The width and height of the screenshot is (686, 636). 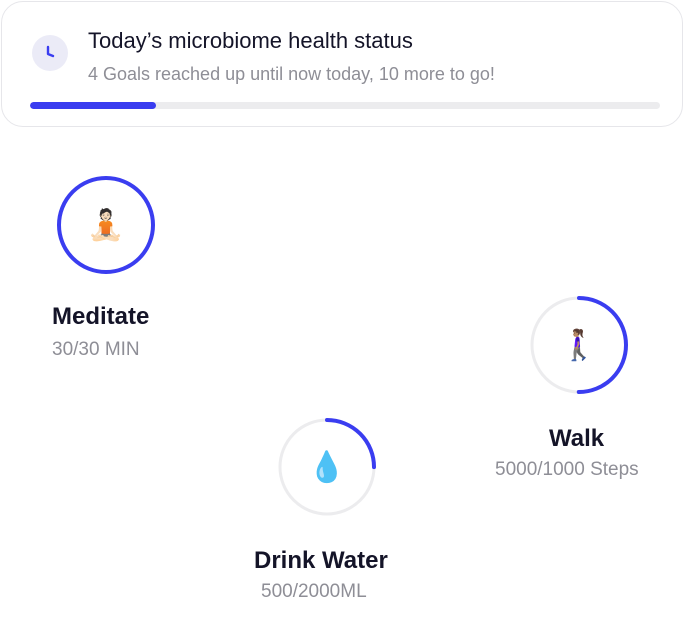 I want to click on goal-value-drink-water: 500/2000ML, so click(x=314, y=591).